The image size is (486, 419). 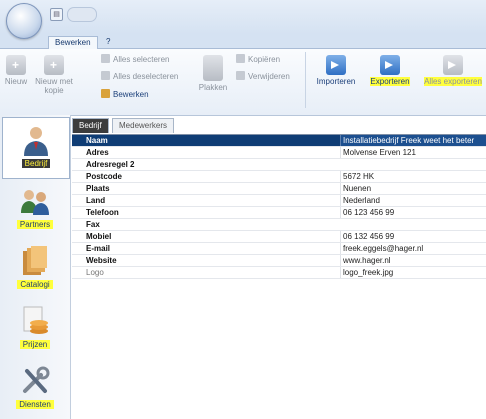 I want to click on field-value: www.hager.nl, so click(x=413, y=260).